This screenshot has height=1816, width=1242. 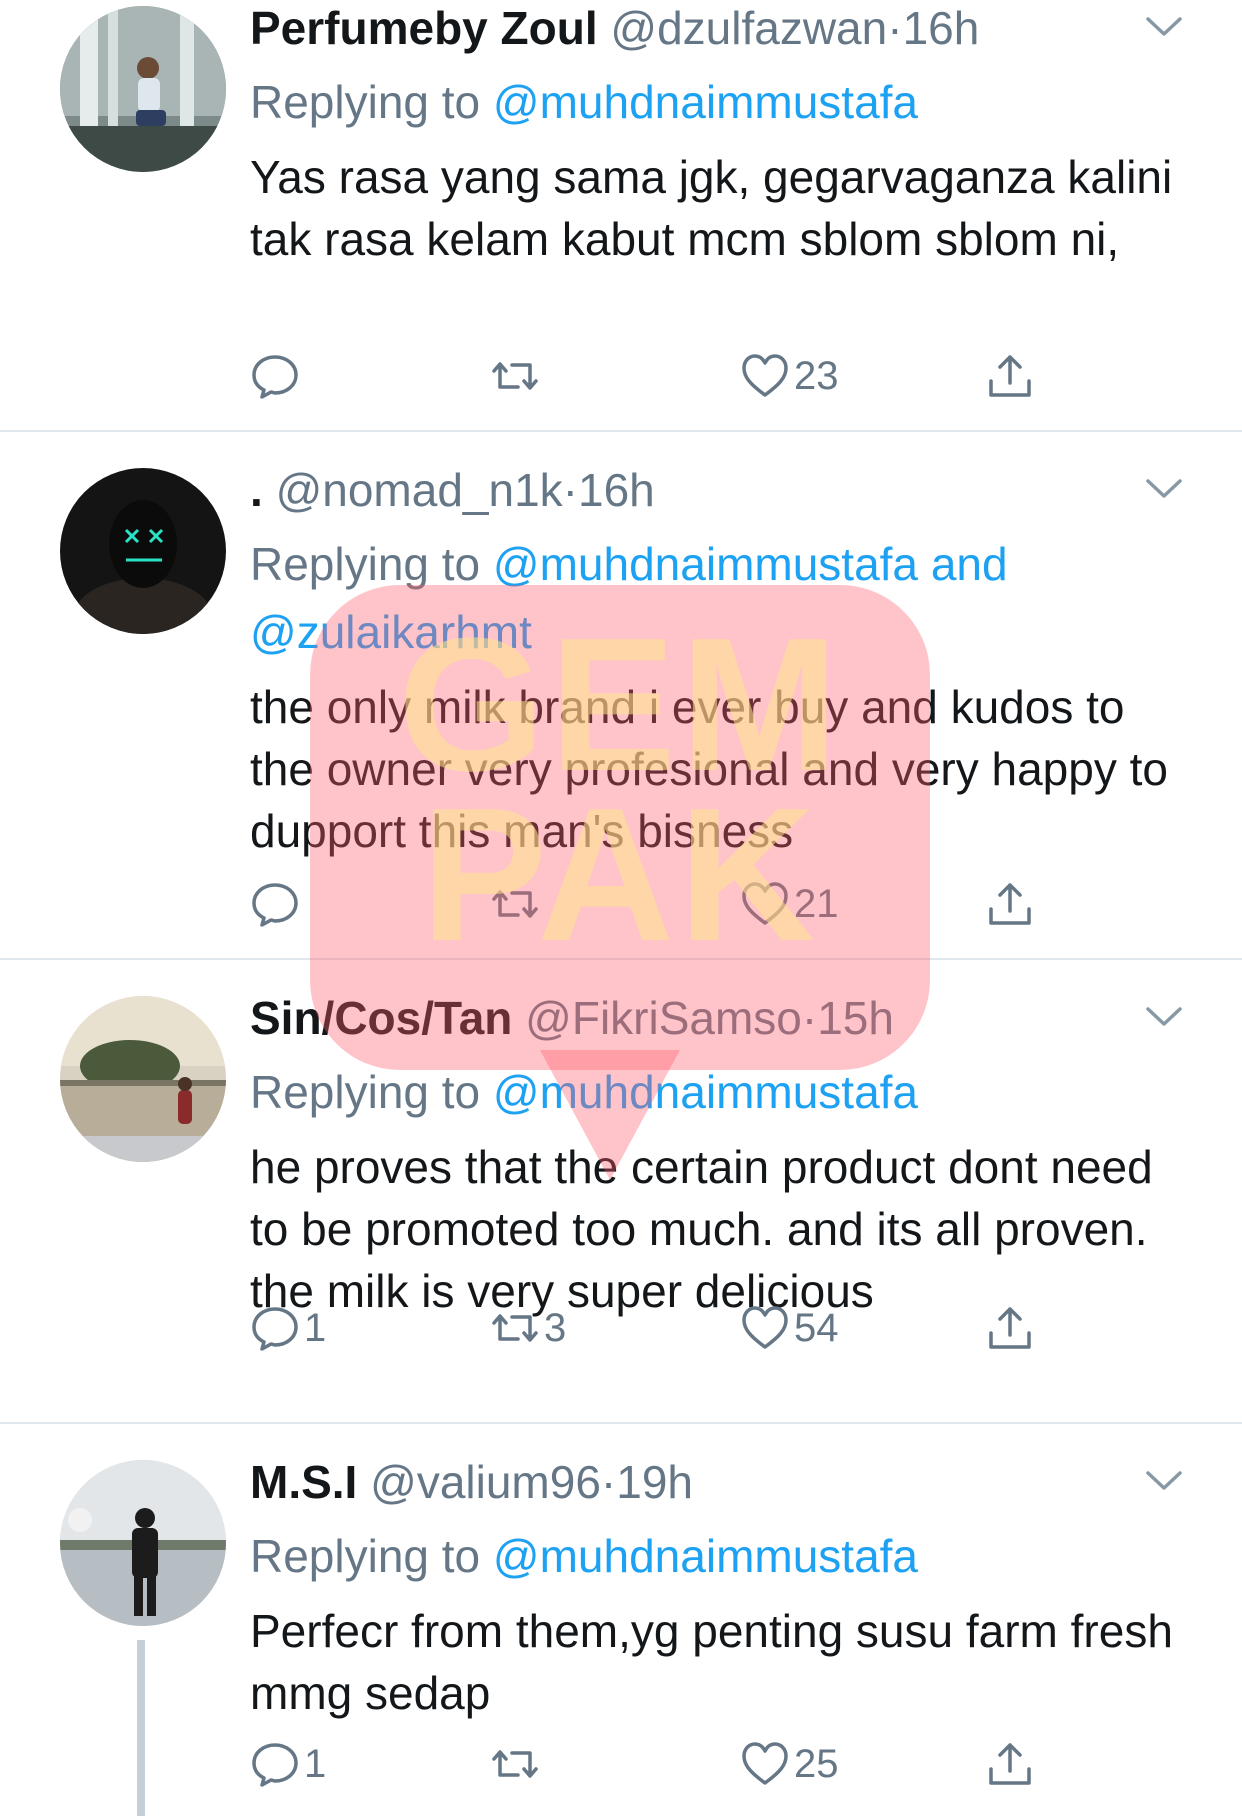 What do you see at coordinates (789, 376) in the screenshot?
I see `like-button: 23` at bounding box center [789, 376].